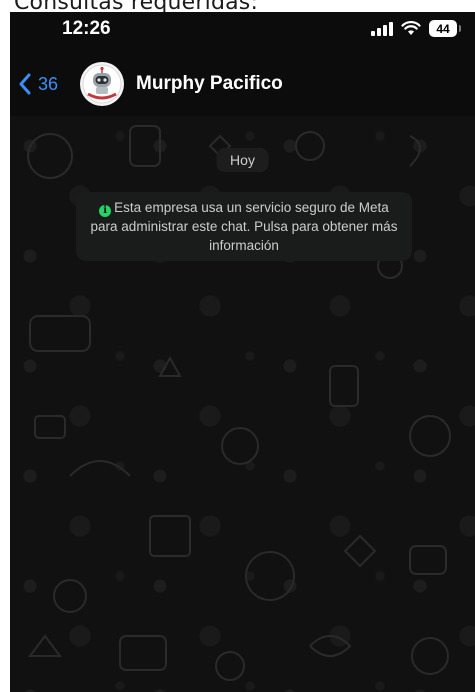  What do you see at coordinates (48, 83) in the screenshot?
I see `unread-count: 36` at bounding box center [48, 83].